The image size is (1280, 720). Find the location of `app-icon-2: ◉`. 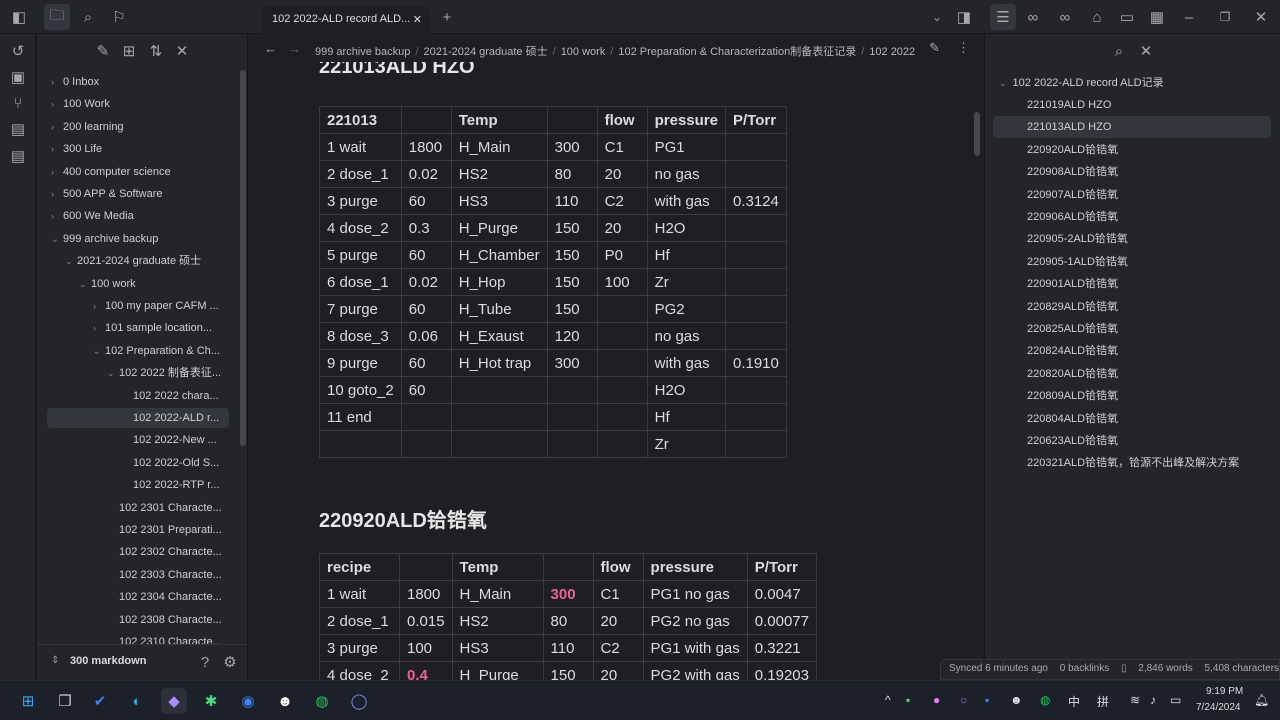

app-icon-2: ◉ is located at coordinates (248, 701).